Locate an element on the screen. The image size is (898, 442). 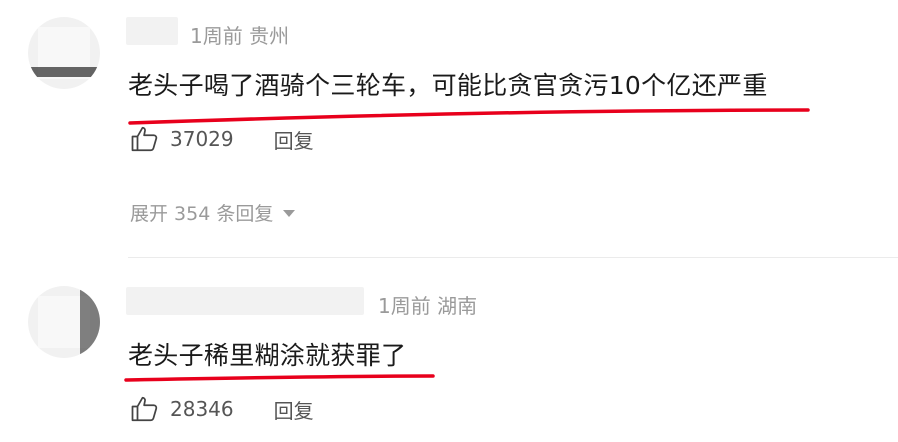
comment-actions: 28346 回复 is located at coordinates (222, 409).